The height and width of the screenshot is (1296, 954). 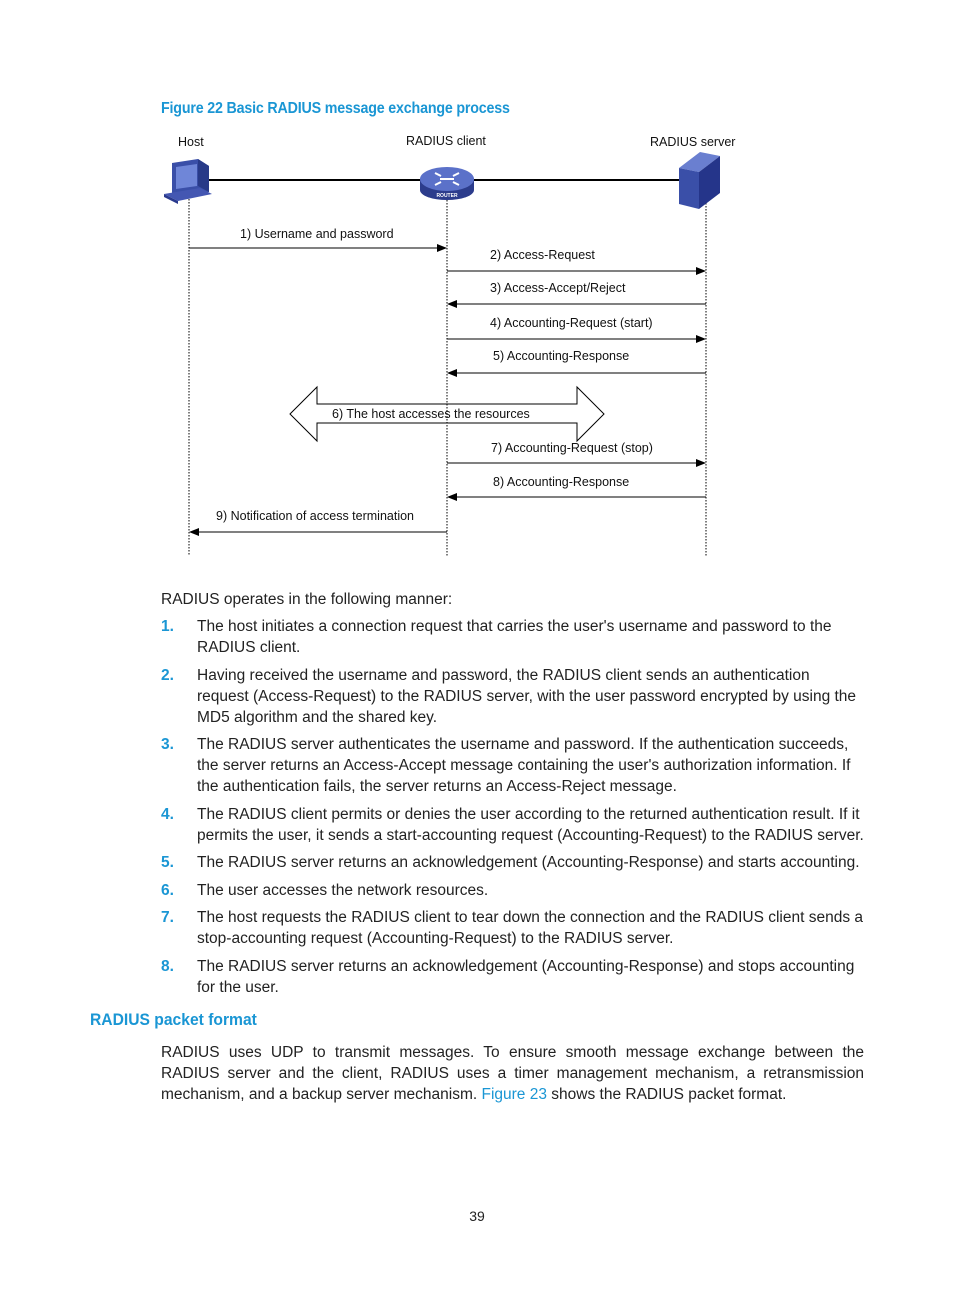 I want to click on paragraph-text-after: shows the RADIUS packet format., so click(x=666, y=1094).